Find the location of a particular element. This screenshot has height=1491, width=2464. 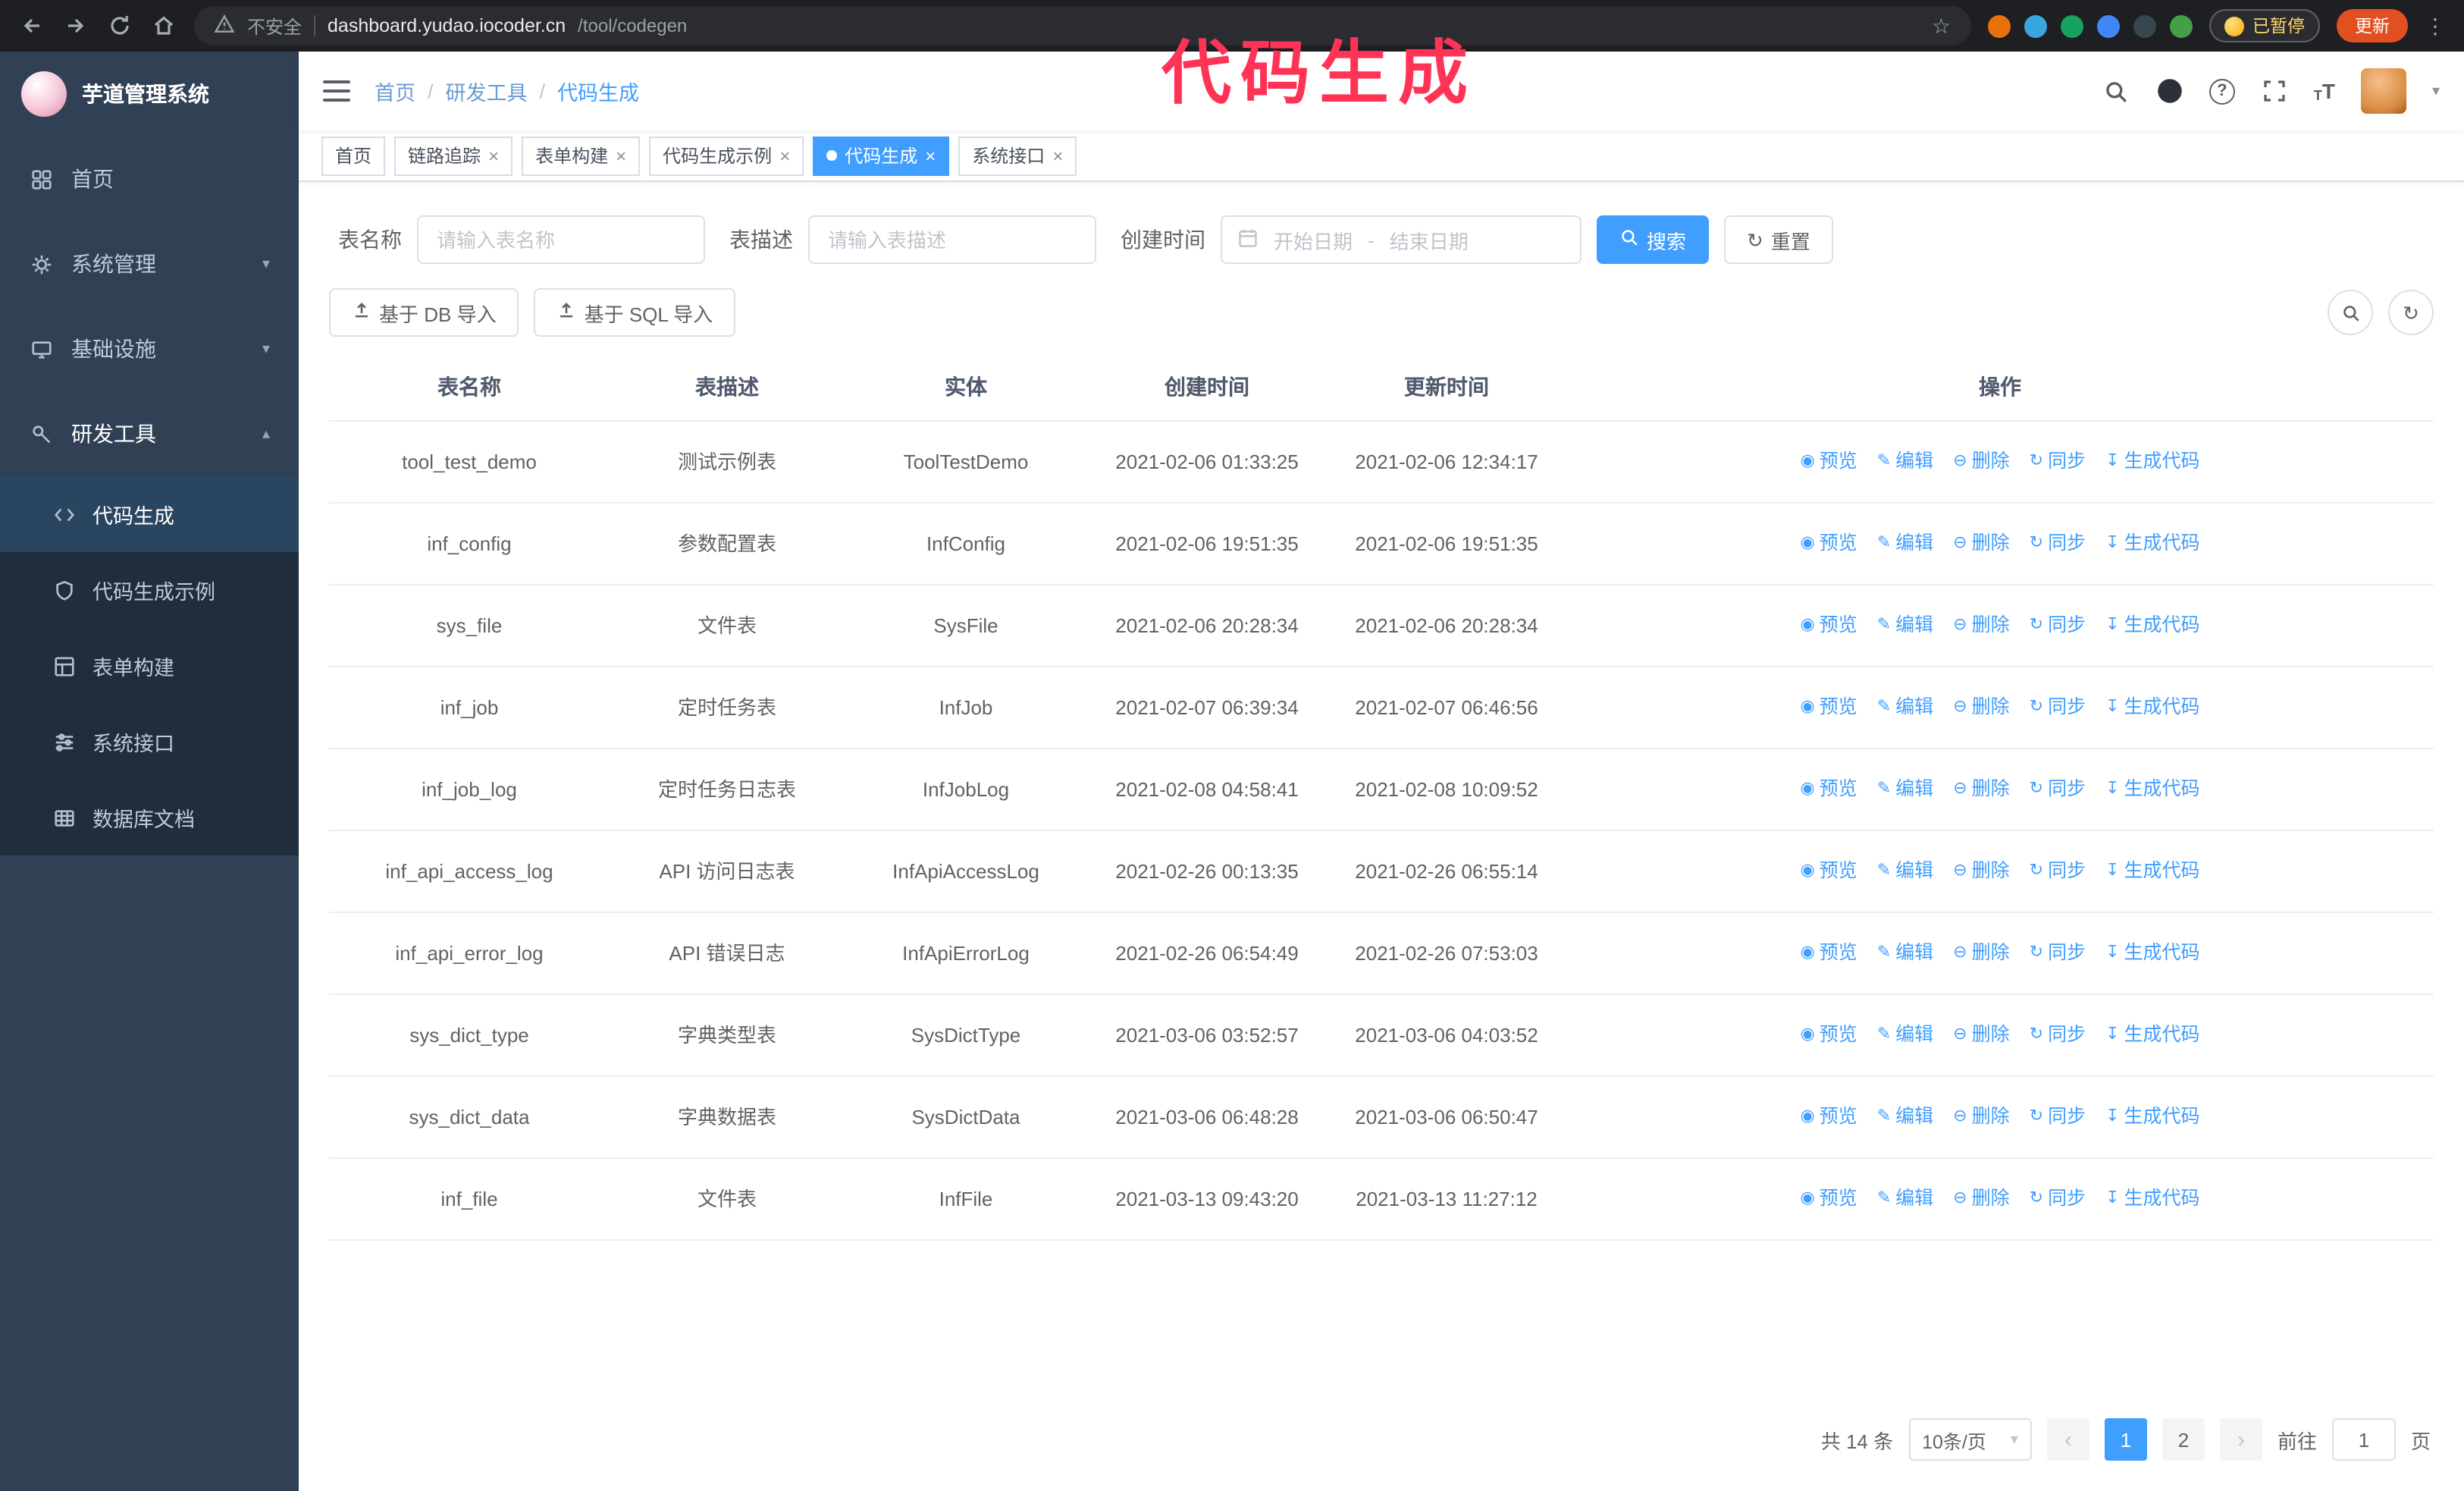

home-icon is located at coordinates (164, 25).